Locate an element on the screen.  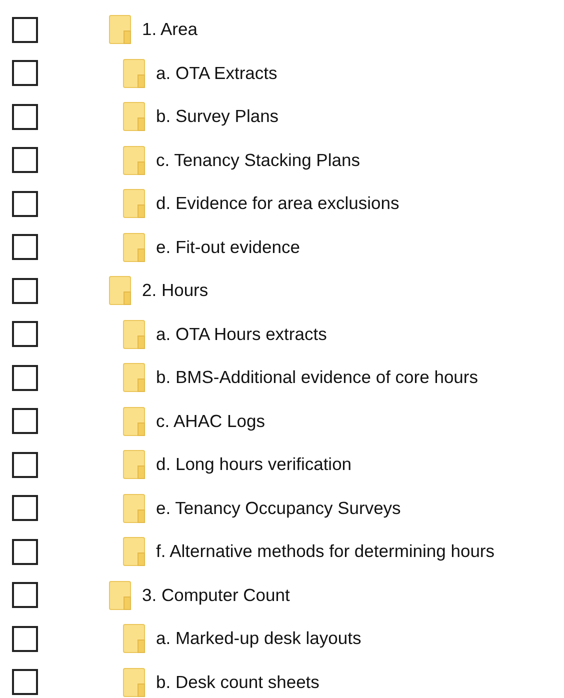
folder-label: f. Alternative methods for determining hours is located at coordinates (325, 551).